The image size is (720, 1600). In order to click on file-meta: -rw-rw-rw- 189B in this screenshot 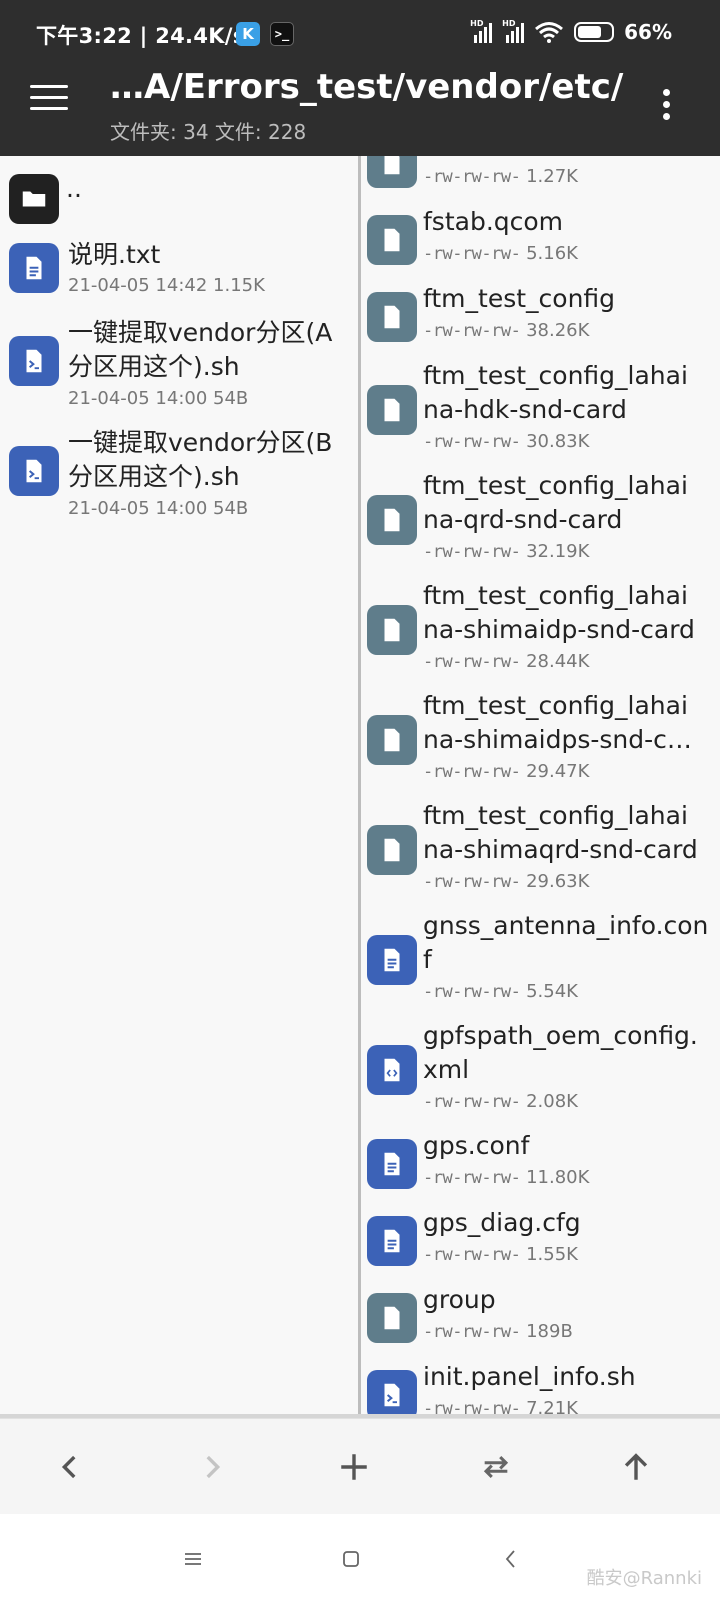, I will do `click(498, 1331)`.